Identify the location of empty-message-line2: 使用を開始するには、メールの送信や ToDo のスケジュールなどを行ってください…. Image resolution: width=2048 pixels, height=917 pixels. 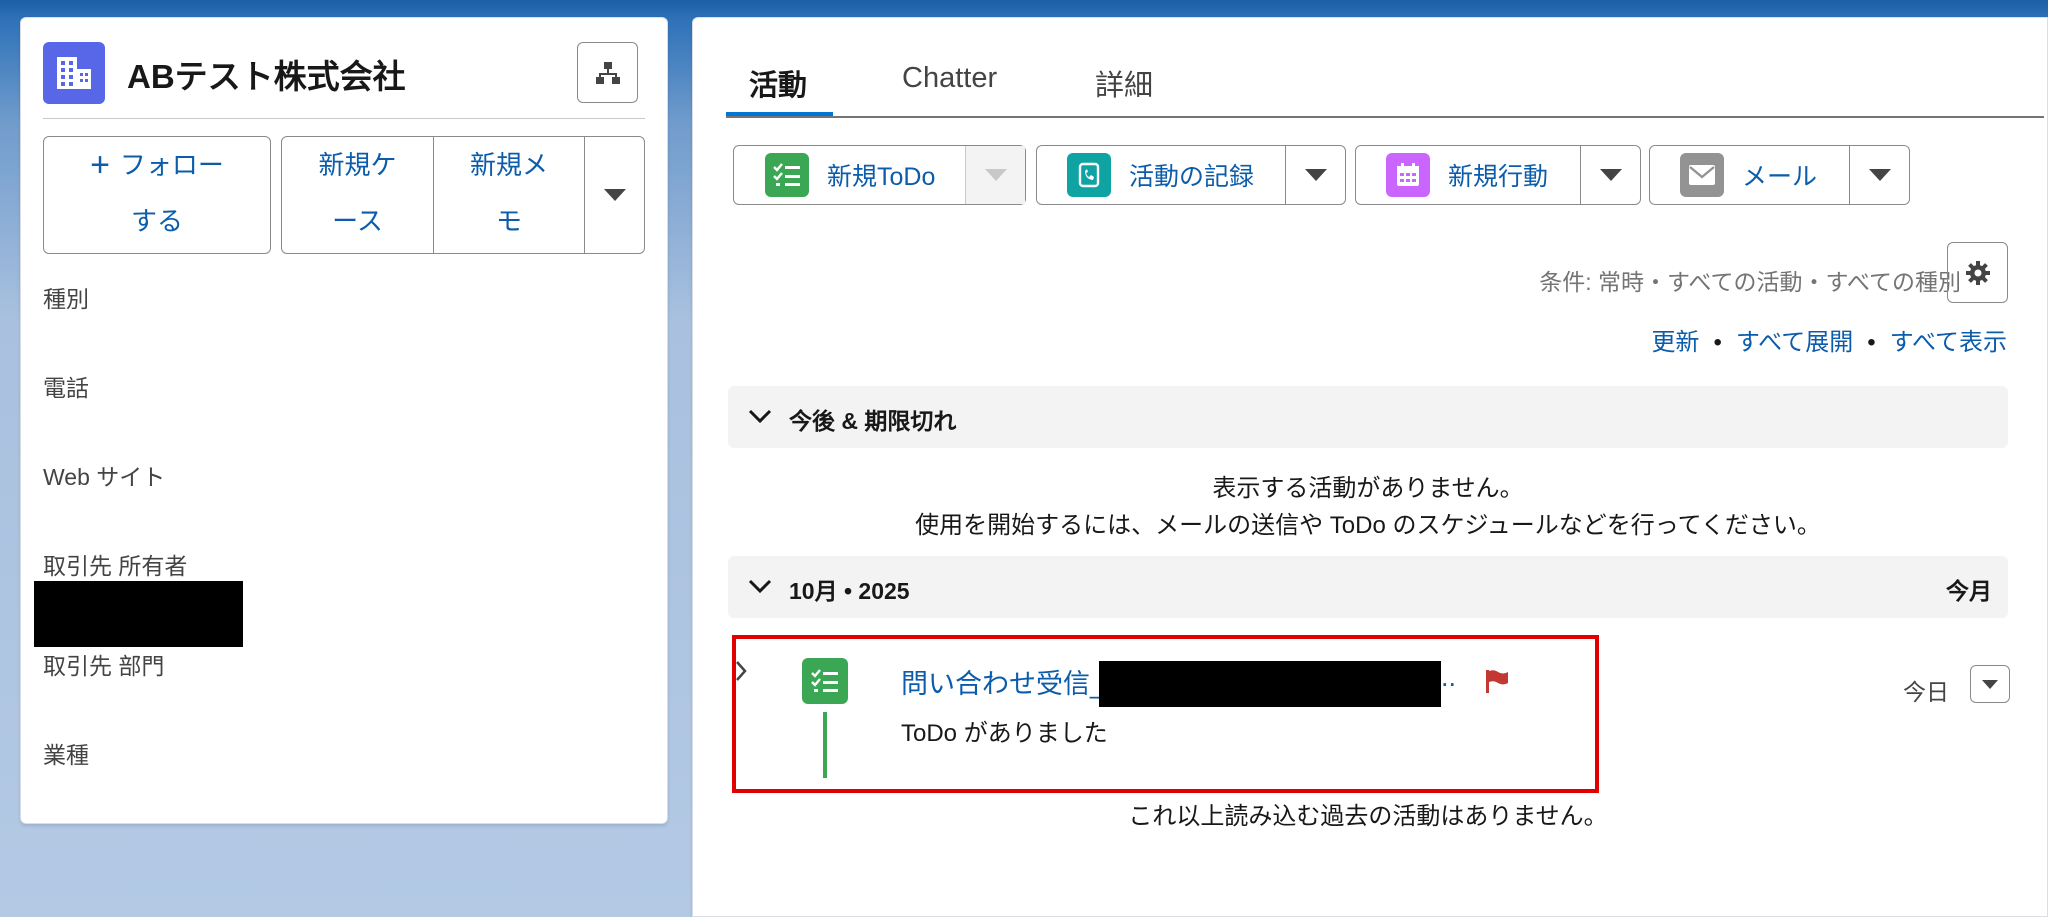
(1368, 525).